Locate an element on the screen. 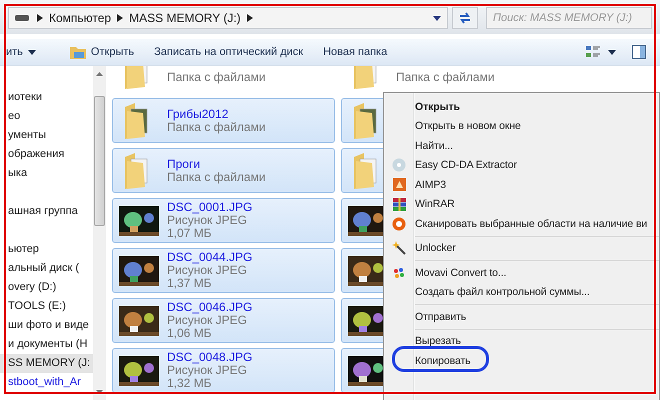  breadcrumb: MASS MEMORY (J:) is located at coordinates (185, 18).